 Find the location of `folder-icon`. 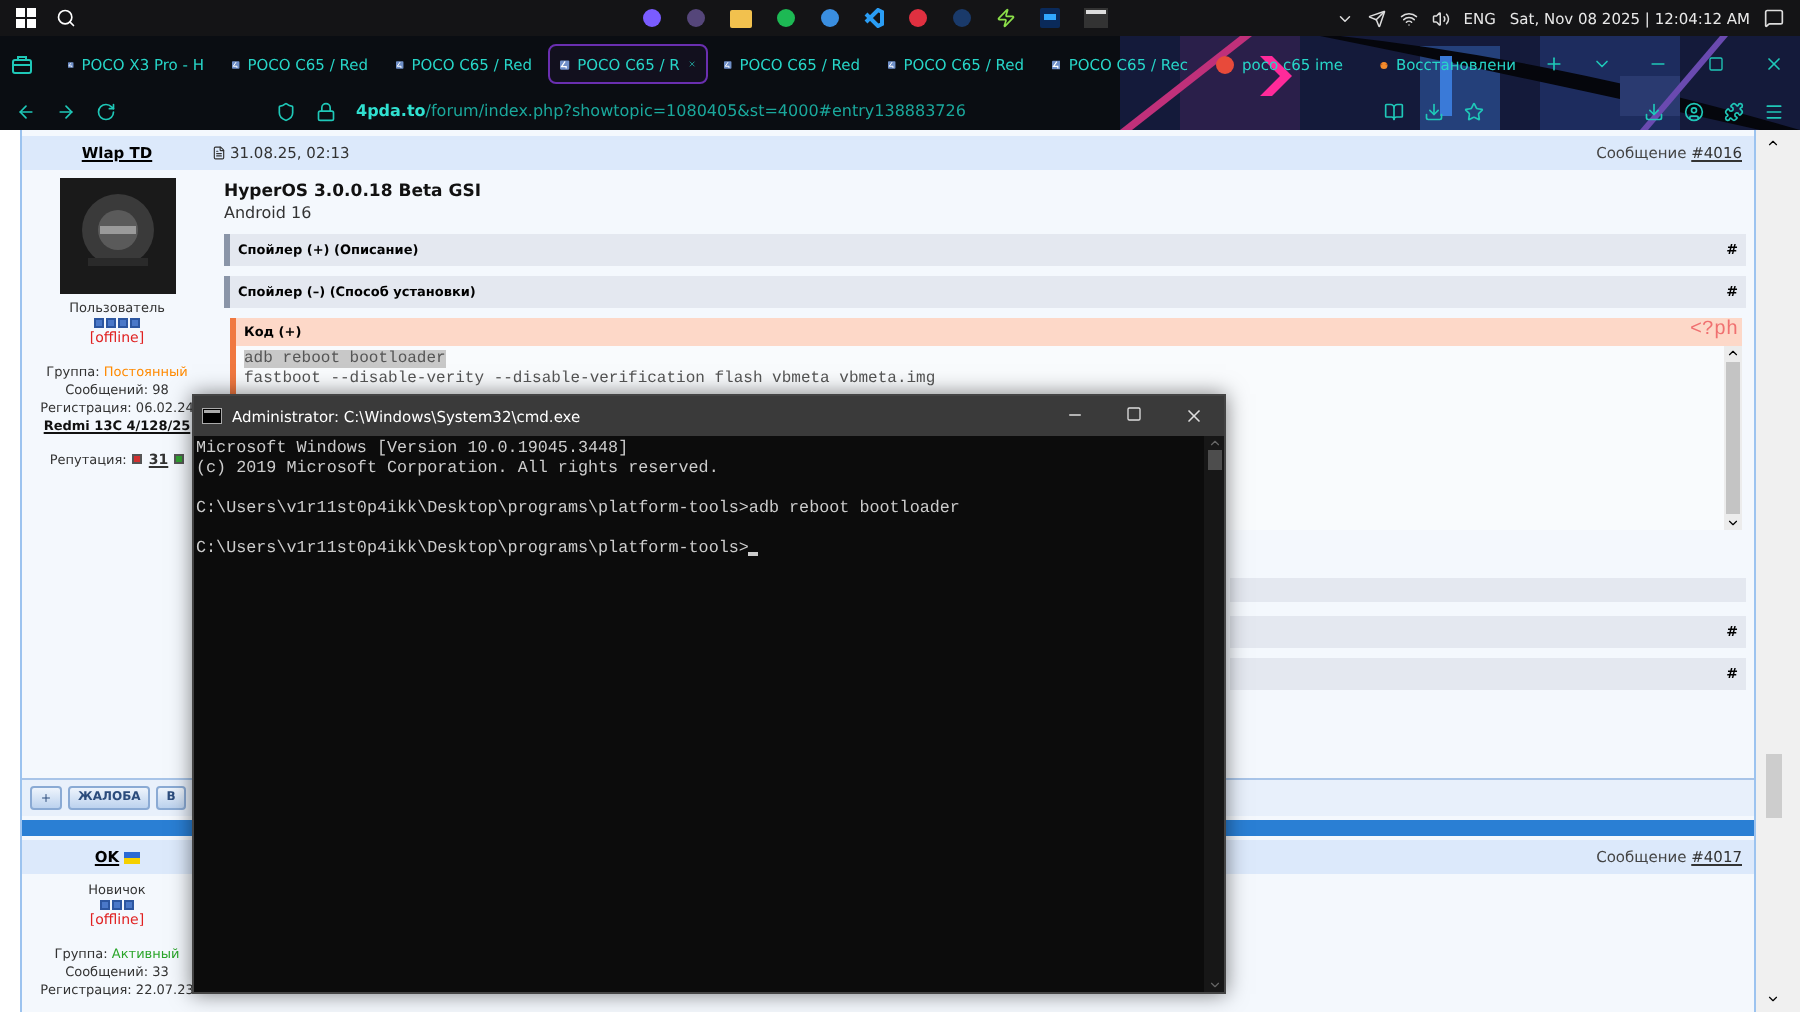

folder-icon is located at coordinates (741, 18).